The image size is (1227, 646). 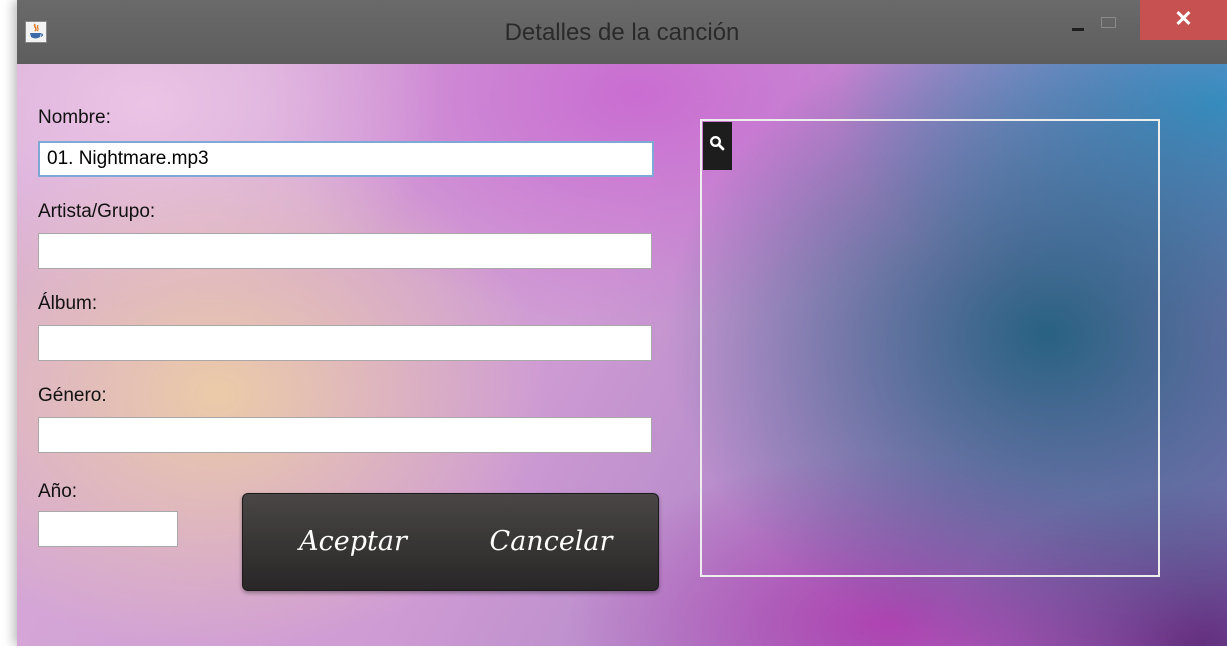 I want to click on cancel-button: Cancelar, so click(x=551, y=542).